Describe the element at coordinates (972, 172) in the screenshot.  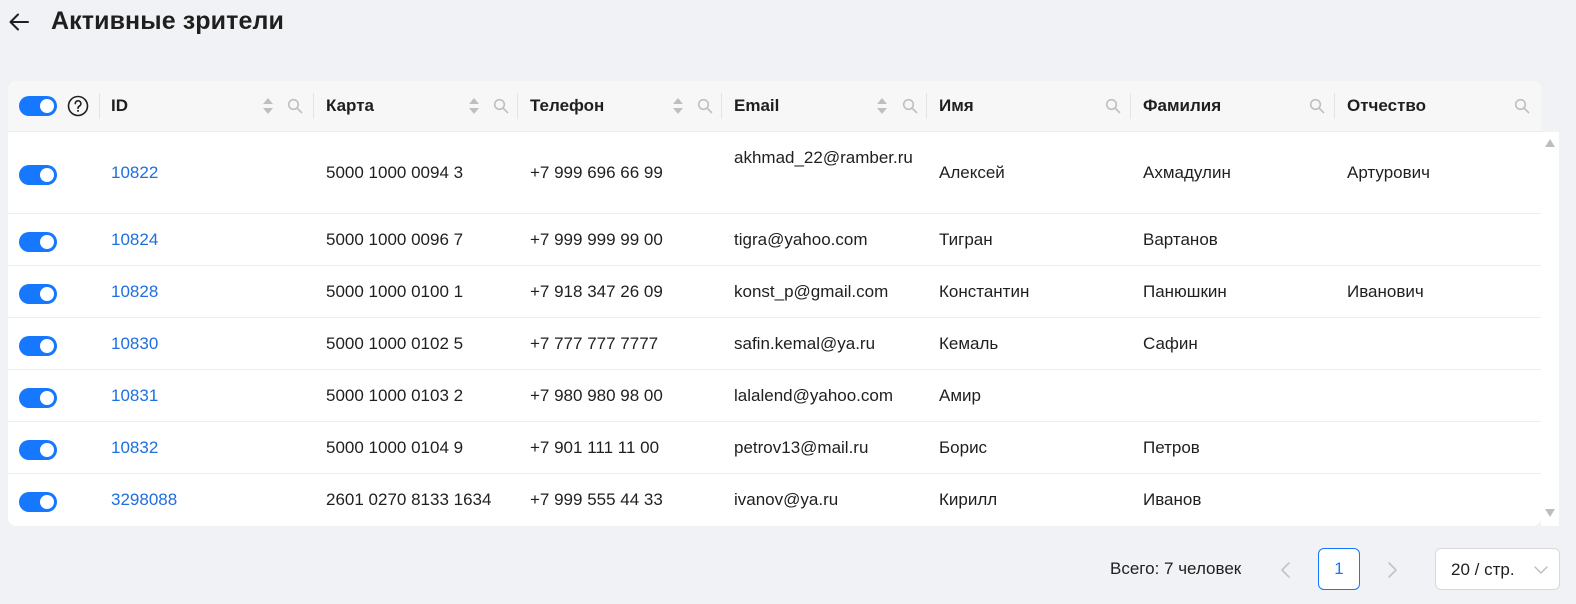
I see `first-name-cell: Алексей` at that location.